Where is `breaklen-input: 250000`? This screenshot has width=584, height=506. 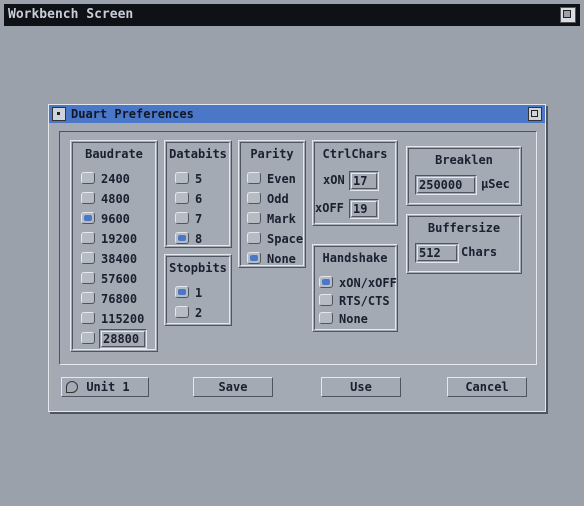
breaklen-input: 250000 is located at coordinates (446, 185).